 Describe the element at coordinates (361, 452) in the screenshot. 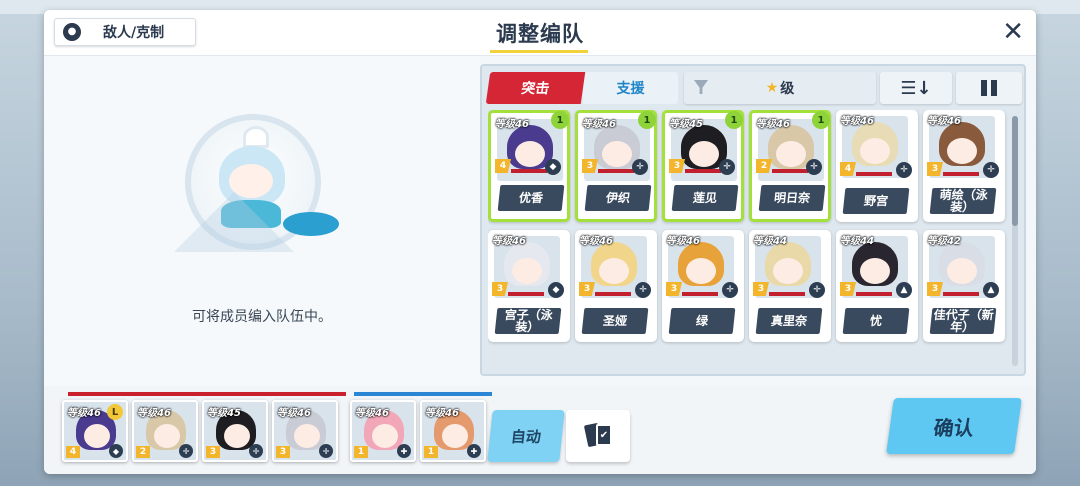

I see `slot-star-badge: 1` at that location.